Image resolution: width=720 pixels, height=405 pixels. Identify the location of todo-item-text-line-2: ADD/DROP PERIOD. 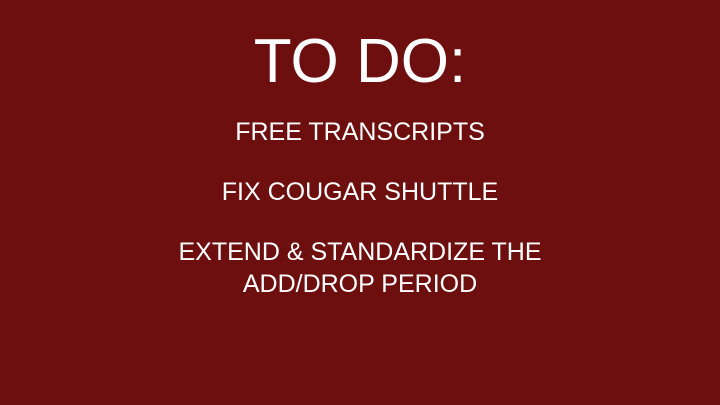
(360, 284).